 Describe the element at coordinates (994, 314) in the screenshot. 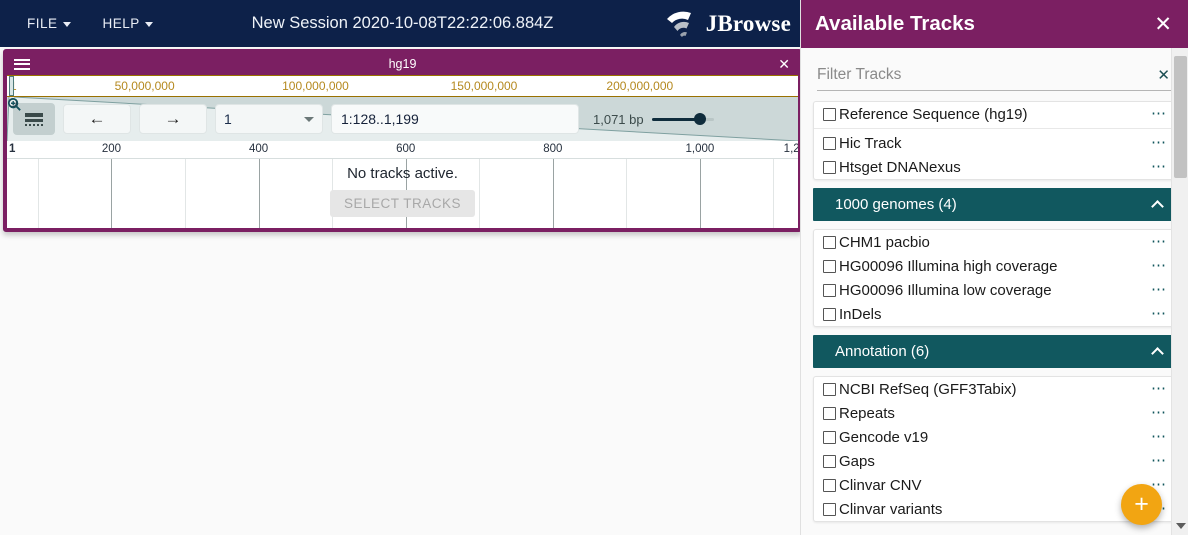

I see `list-item: InDels ⋯` at that location.